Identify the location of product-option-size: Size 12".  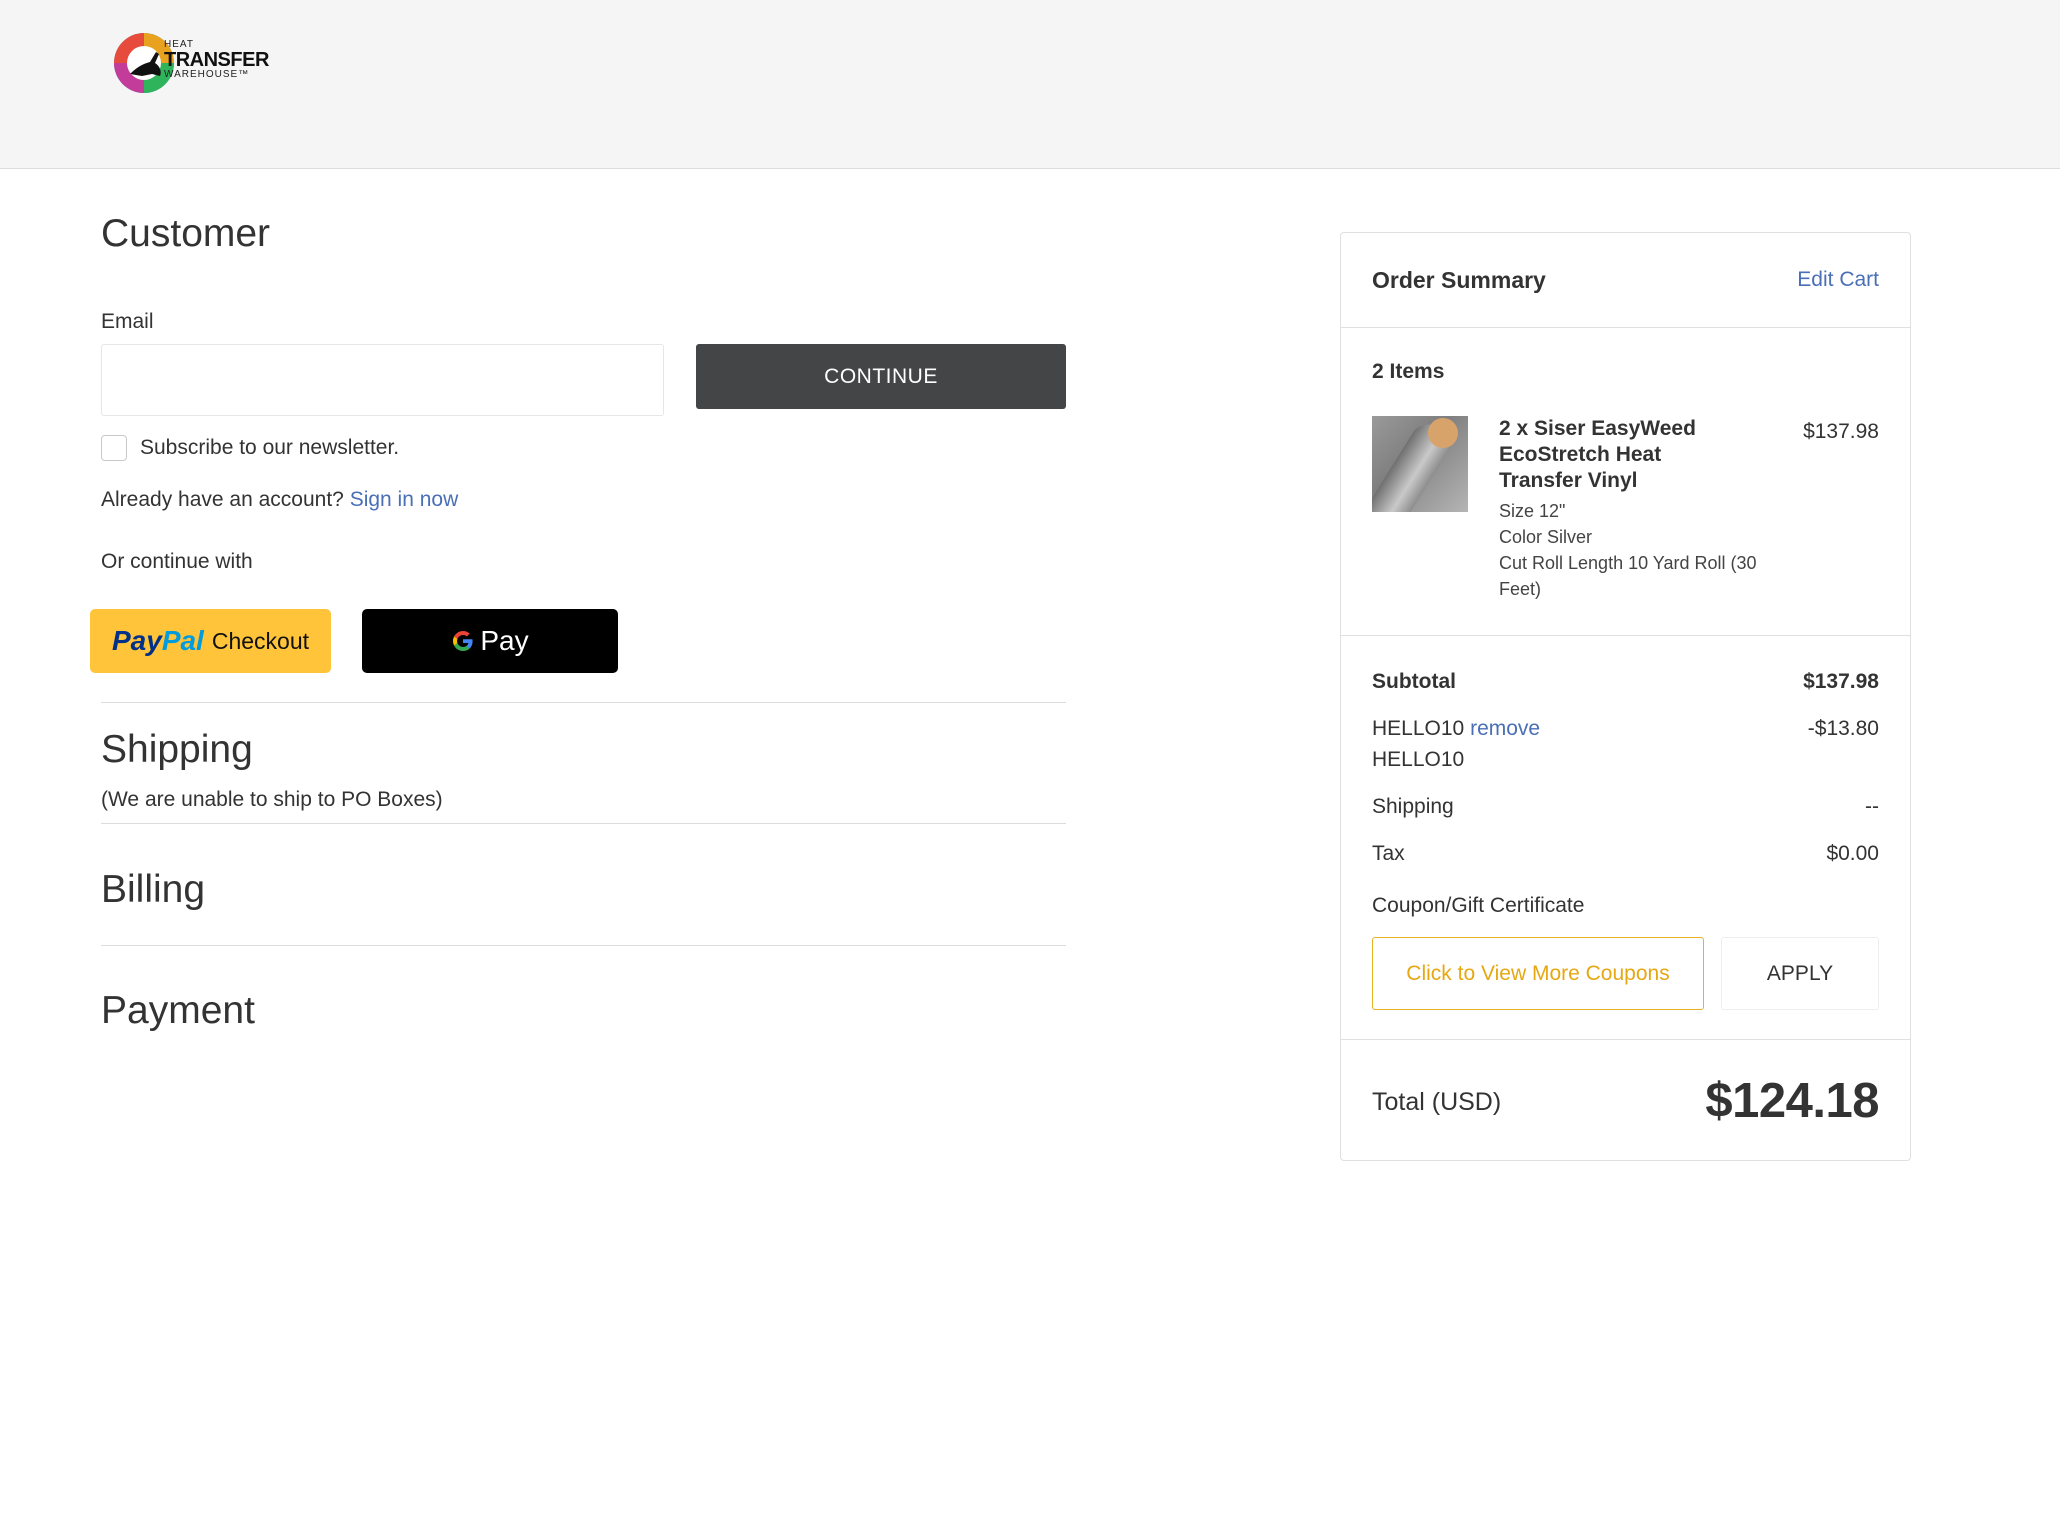
(1532, 511).